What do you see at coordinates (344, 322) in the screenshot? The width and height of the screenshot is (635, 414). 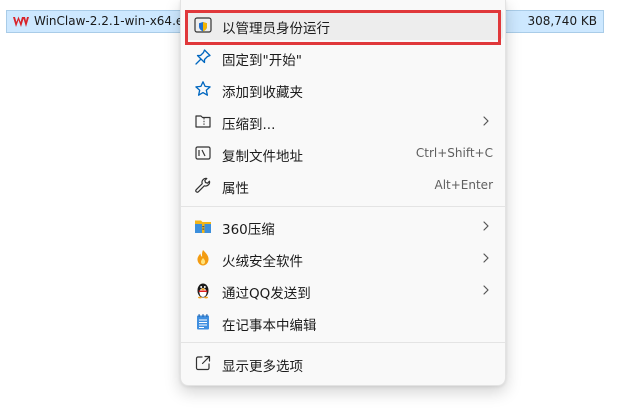 I see `menu-item-edit-in-notepad: 在记事本中编辑` at bounding box center [344, 322].